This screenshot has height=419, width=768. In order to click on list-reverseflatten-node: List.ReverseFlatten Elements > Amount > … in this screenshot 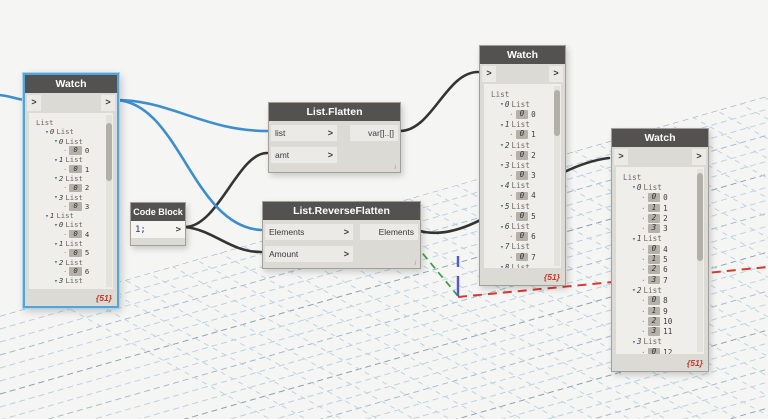, I will do `click(341, 235)`.